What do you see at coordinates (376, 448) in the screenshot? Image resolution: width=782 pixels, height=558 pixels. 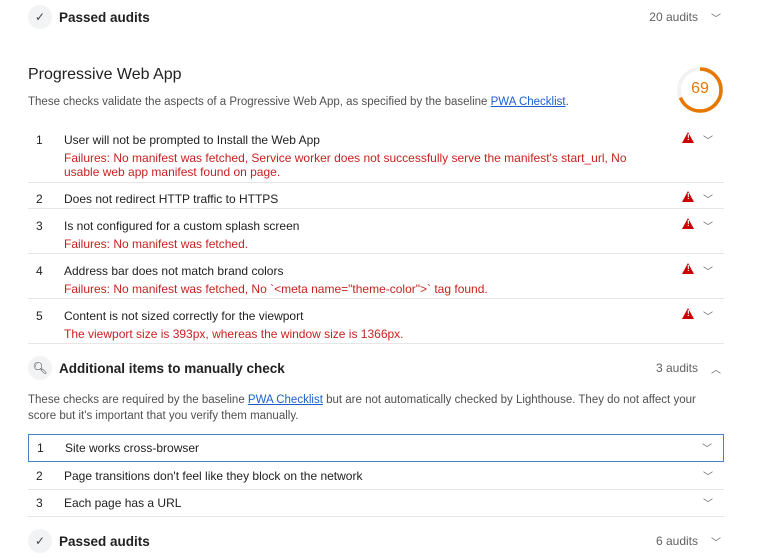 I see `manual-item-row: 1 Site works cross-browser ﹀` at bounding box center [376, 448].